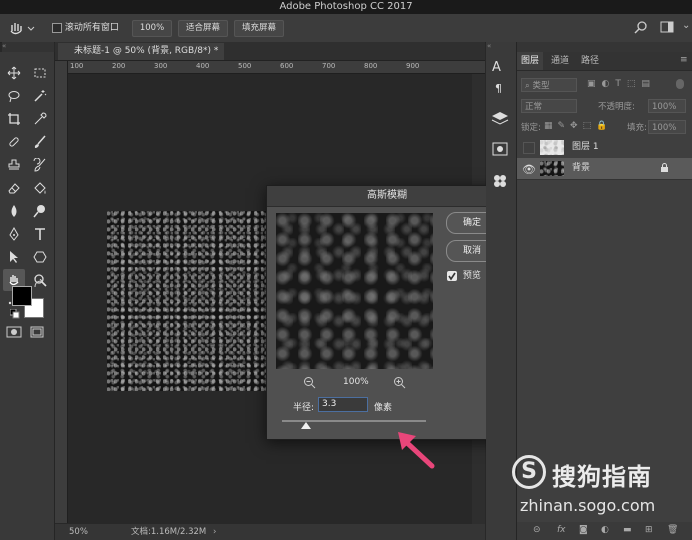 The image size is (692, 540). I want to click on swap-colors-icon, so click(39, 285).